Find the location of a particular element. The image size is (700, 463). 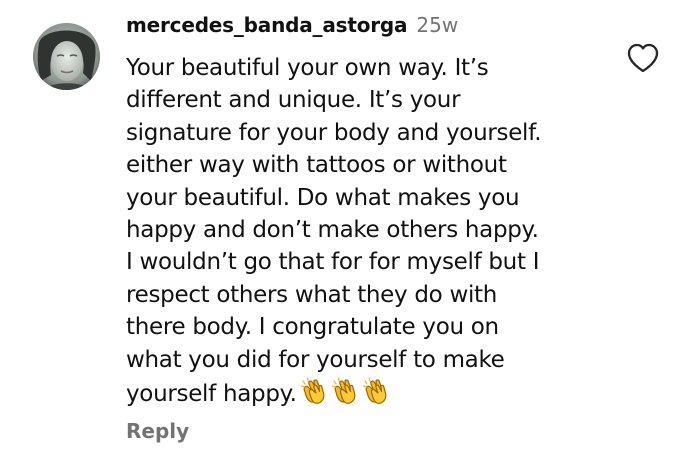

comment-header: mercedes_banda_astorga 25w is located at coordinates (292, 26).